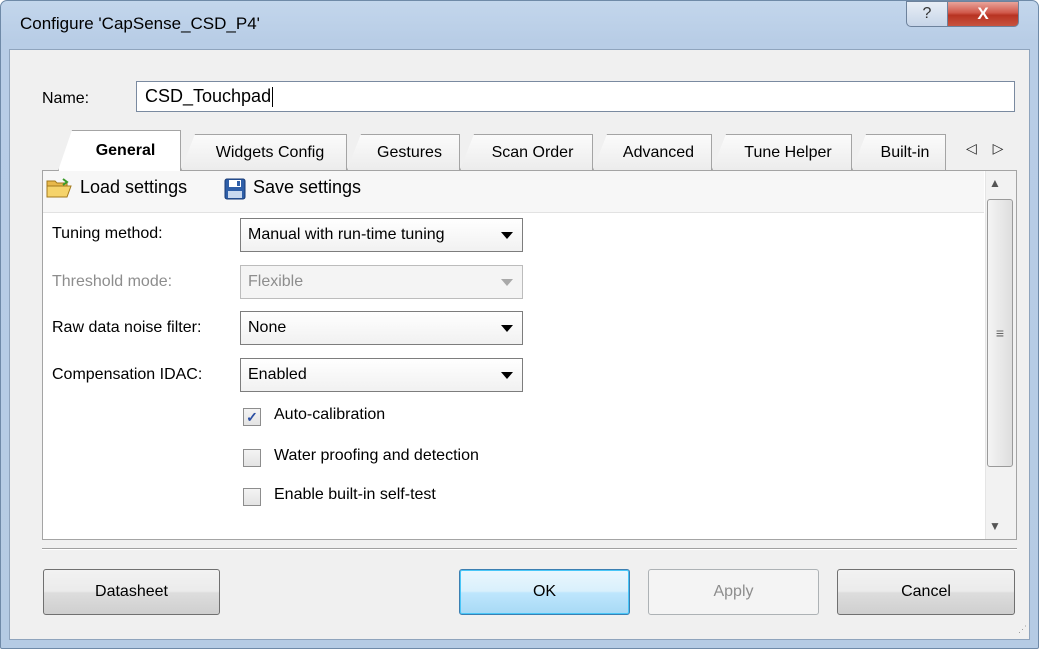 The width and height of the screenshot is (1039, 649). I want to click on help-button: ?, so click(927, 14).